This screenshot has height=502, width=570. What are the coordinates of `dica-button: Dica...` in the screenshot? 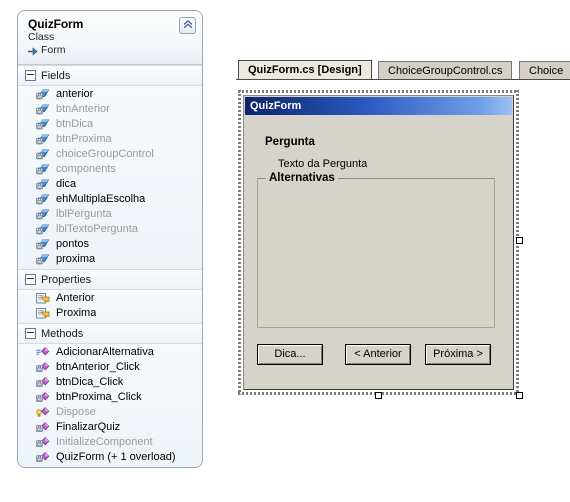 It's located at (290, 354).